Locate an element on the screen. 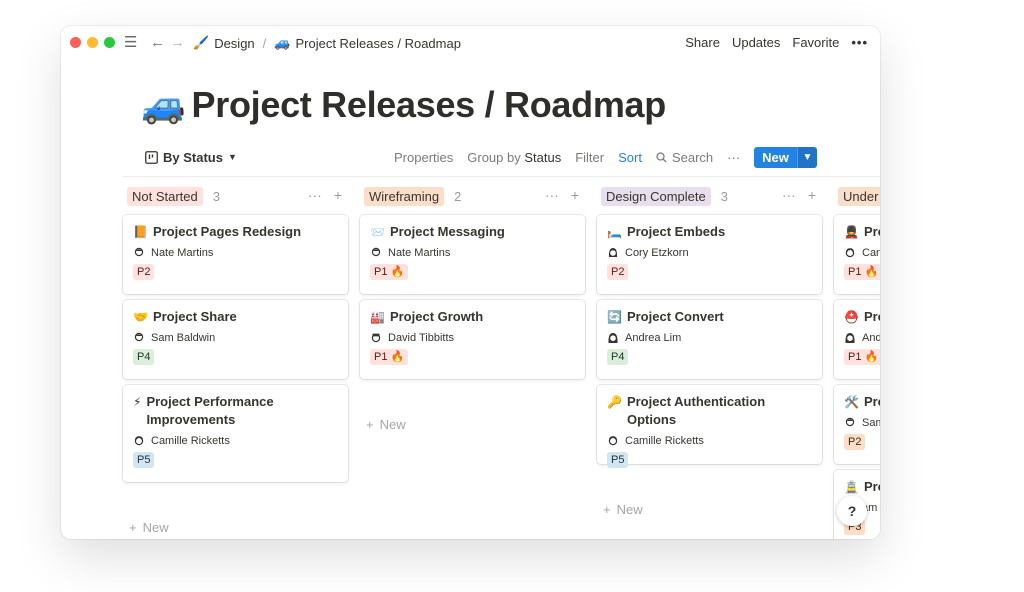 The height and width of the screenshot is (592, 1024). board-card: ⛑️ Proj And P1 🔥 is located at coordinates (857, 339).